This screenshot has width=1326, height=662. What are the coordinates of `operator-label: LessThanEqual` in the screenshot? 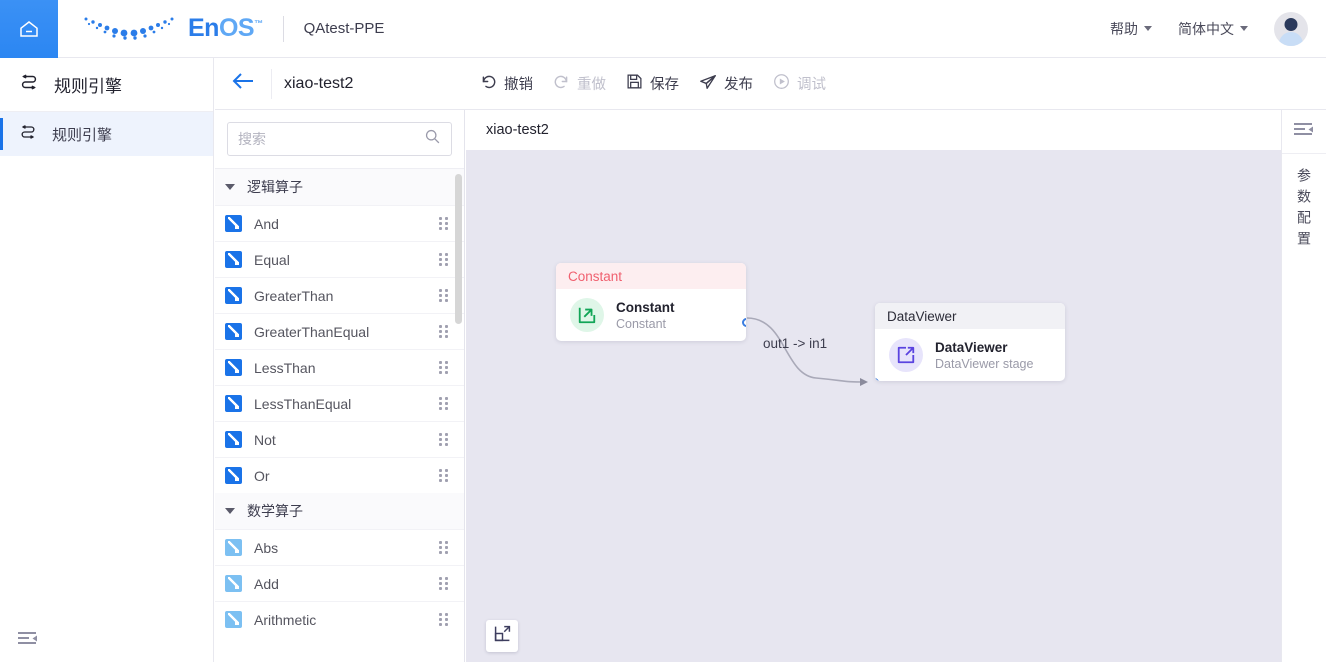 It's located at (303, 403).